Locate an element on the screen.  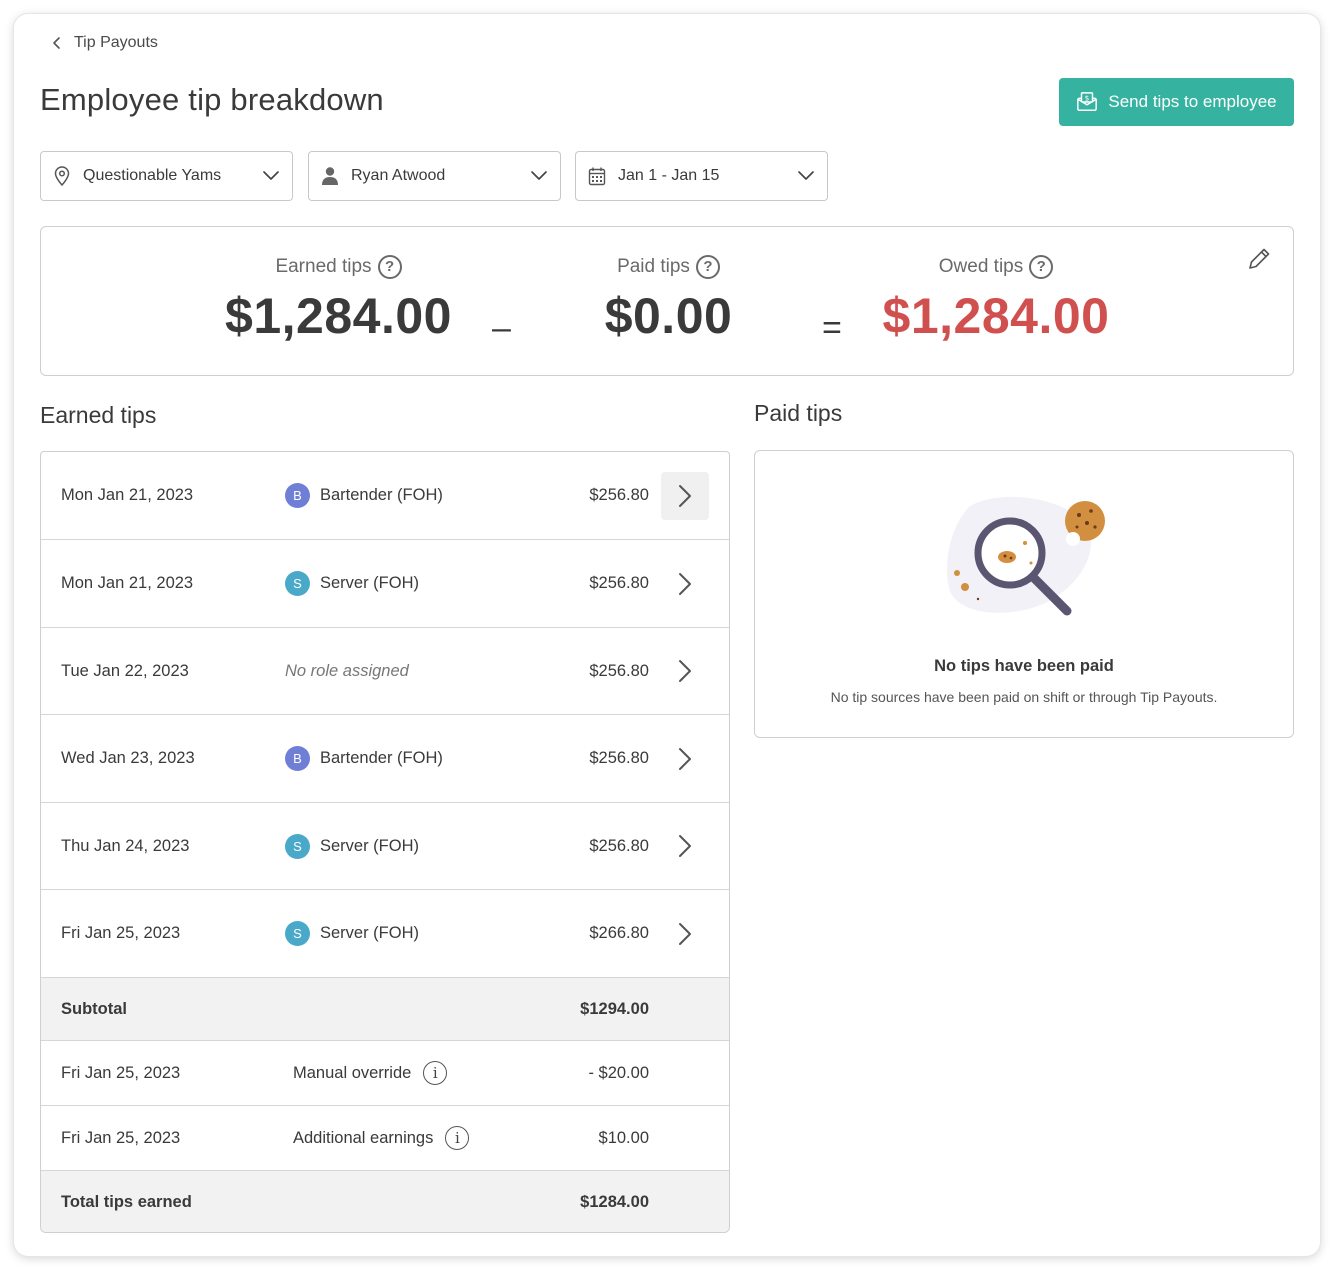
location-filter: Questionable Yams is located at coordinates (166, 176).